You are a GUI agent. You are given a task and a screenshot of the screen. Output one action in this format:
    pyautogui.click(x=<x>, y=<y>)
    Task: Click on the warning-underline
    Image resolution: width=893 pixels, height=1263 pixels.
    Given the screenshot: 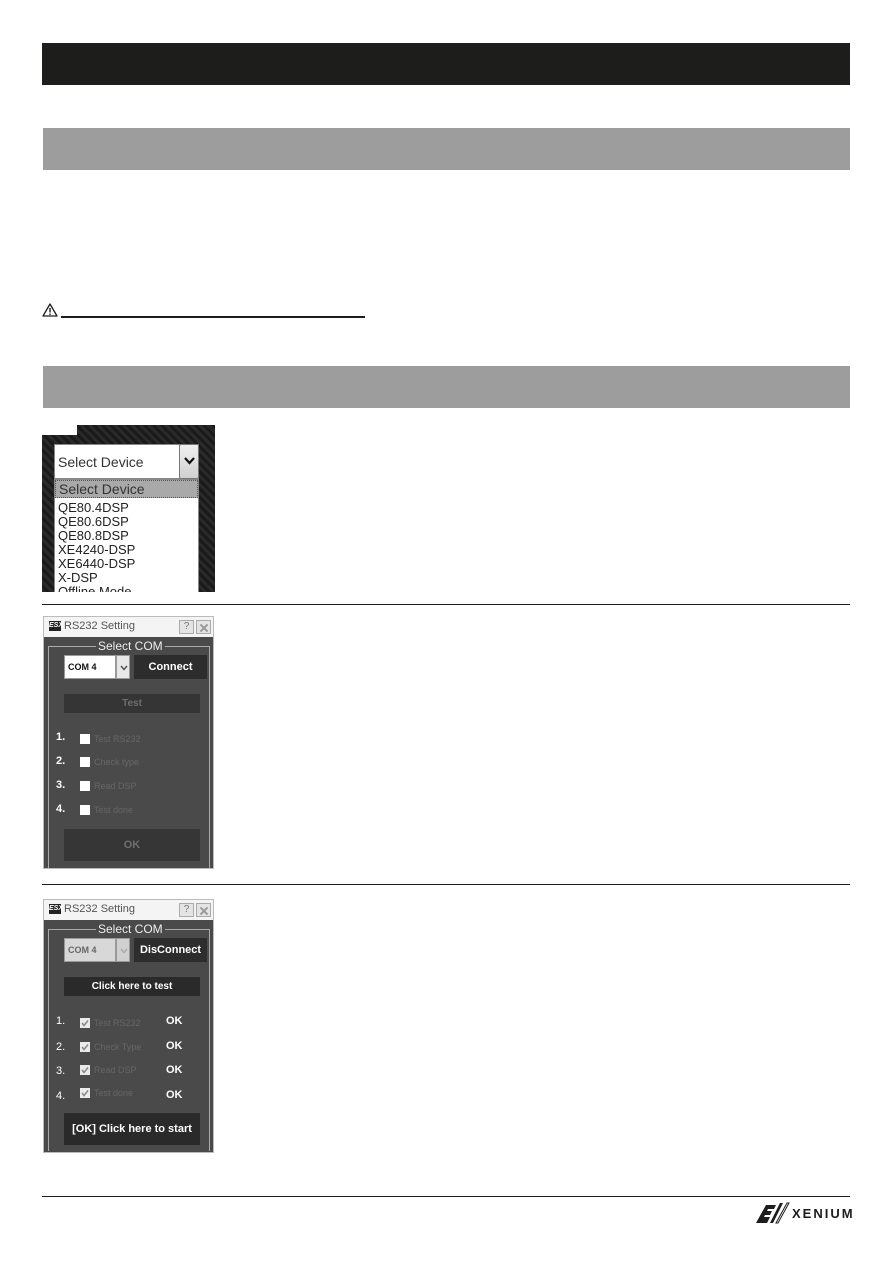 What is the action you would take?
    pyautogui.click(x=213, y=317)
    